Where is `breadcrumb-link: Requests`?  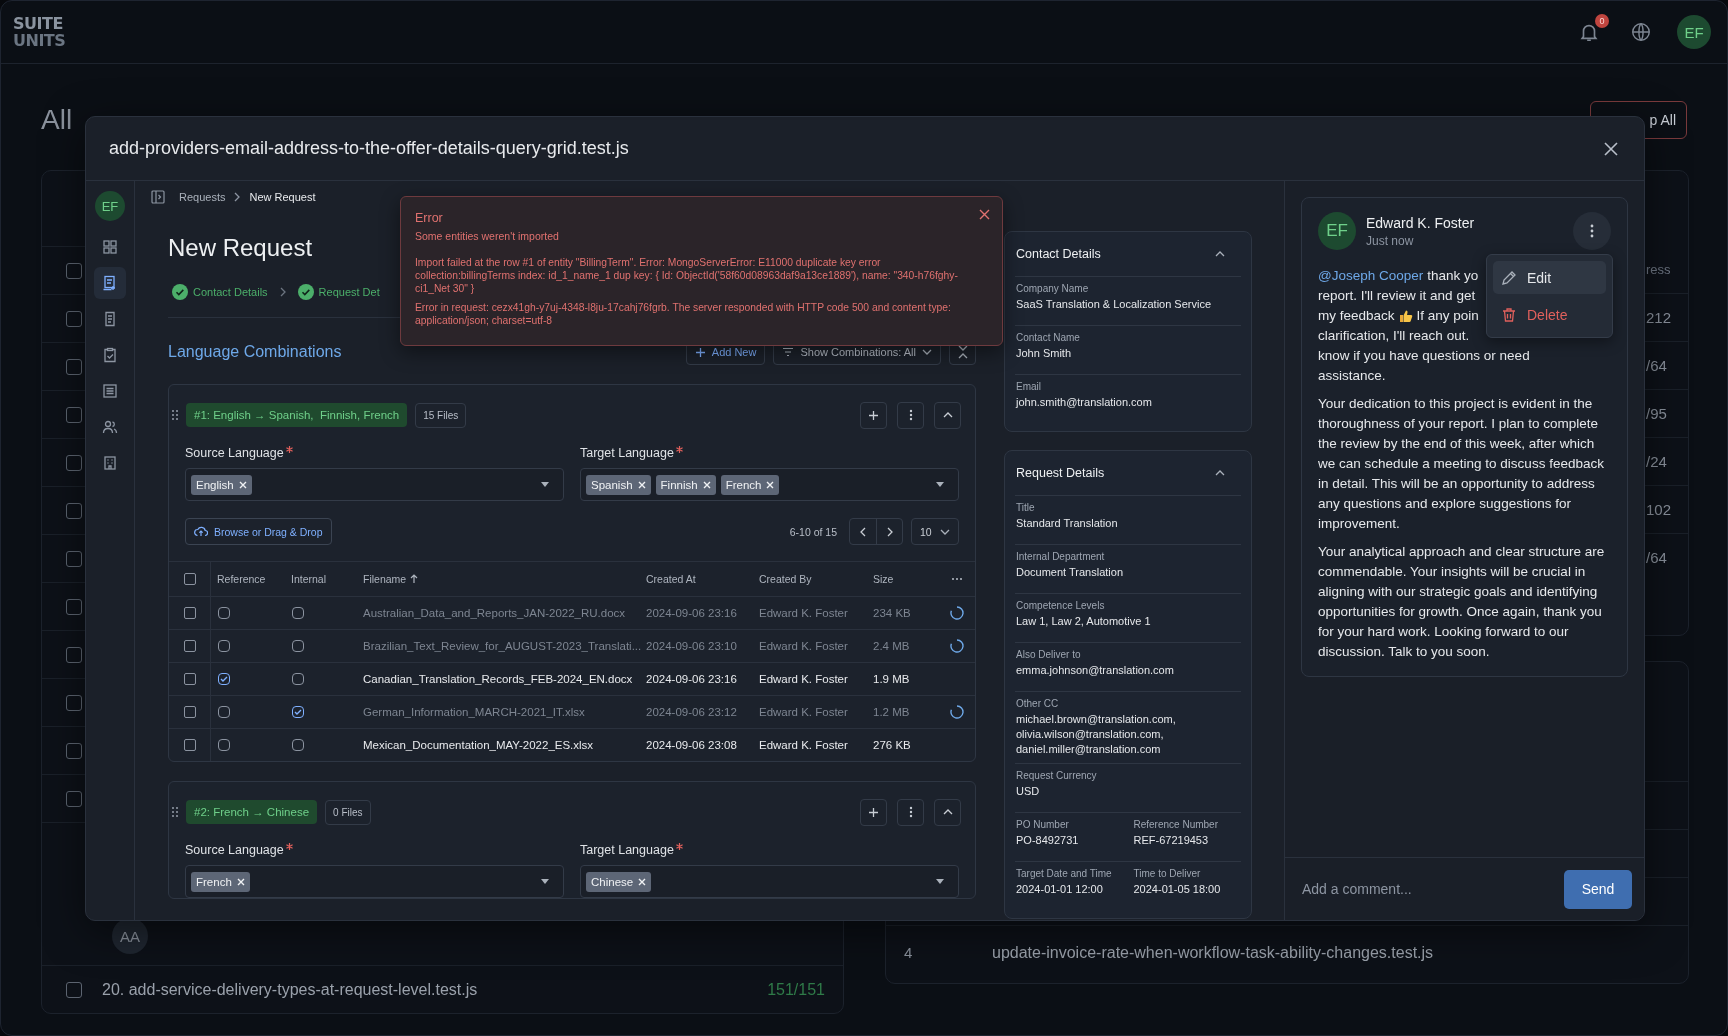
breadcrumb-link: Requests is located at coordinates (202, 197).